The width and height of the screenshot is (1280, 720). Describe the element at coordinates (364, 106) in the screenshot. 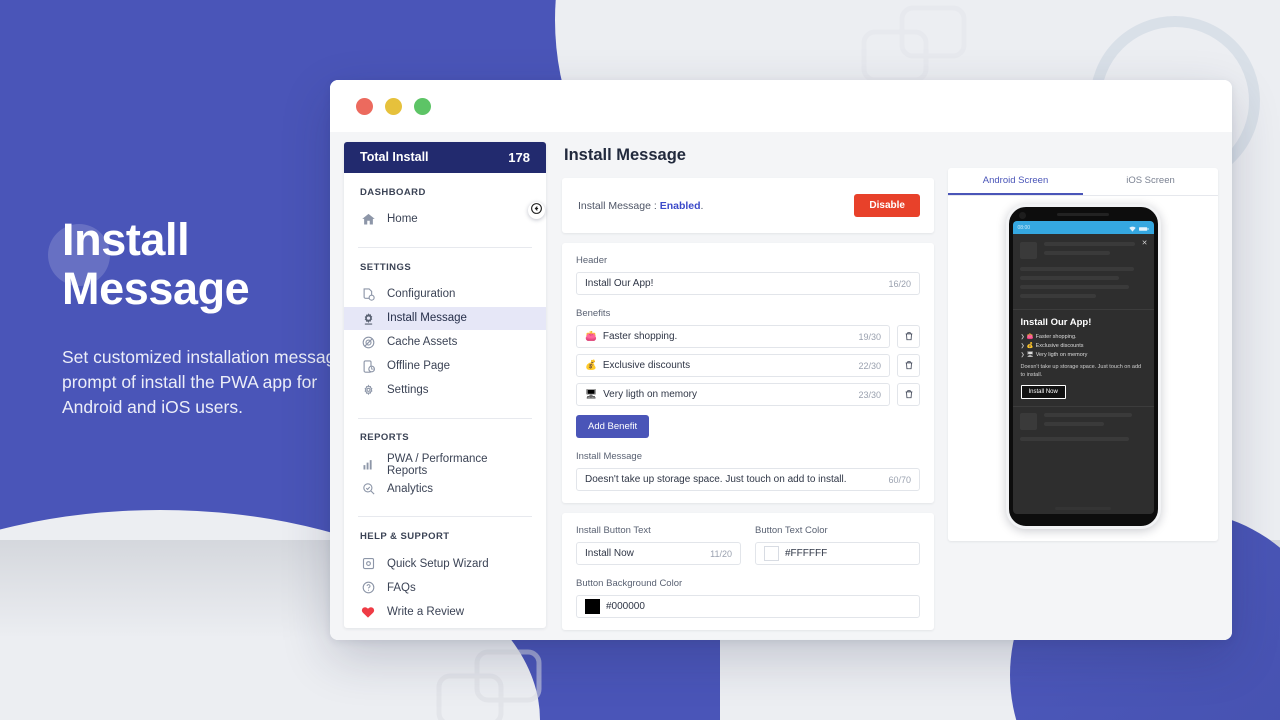

I see `close-window-button` at that location.